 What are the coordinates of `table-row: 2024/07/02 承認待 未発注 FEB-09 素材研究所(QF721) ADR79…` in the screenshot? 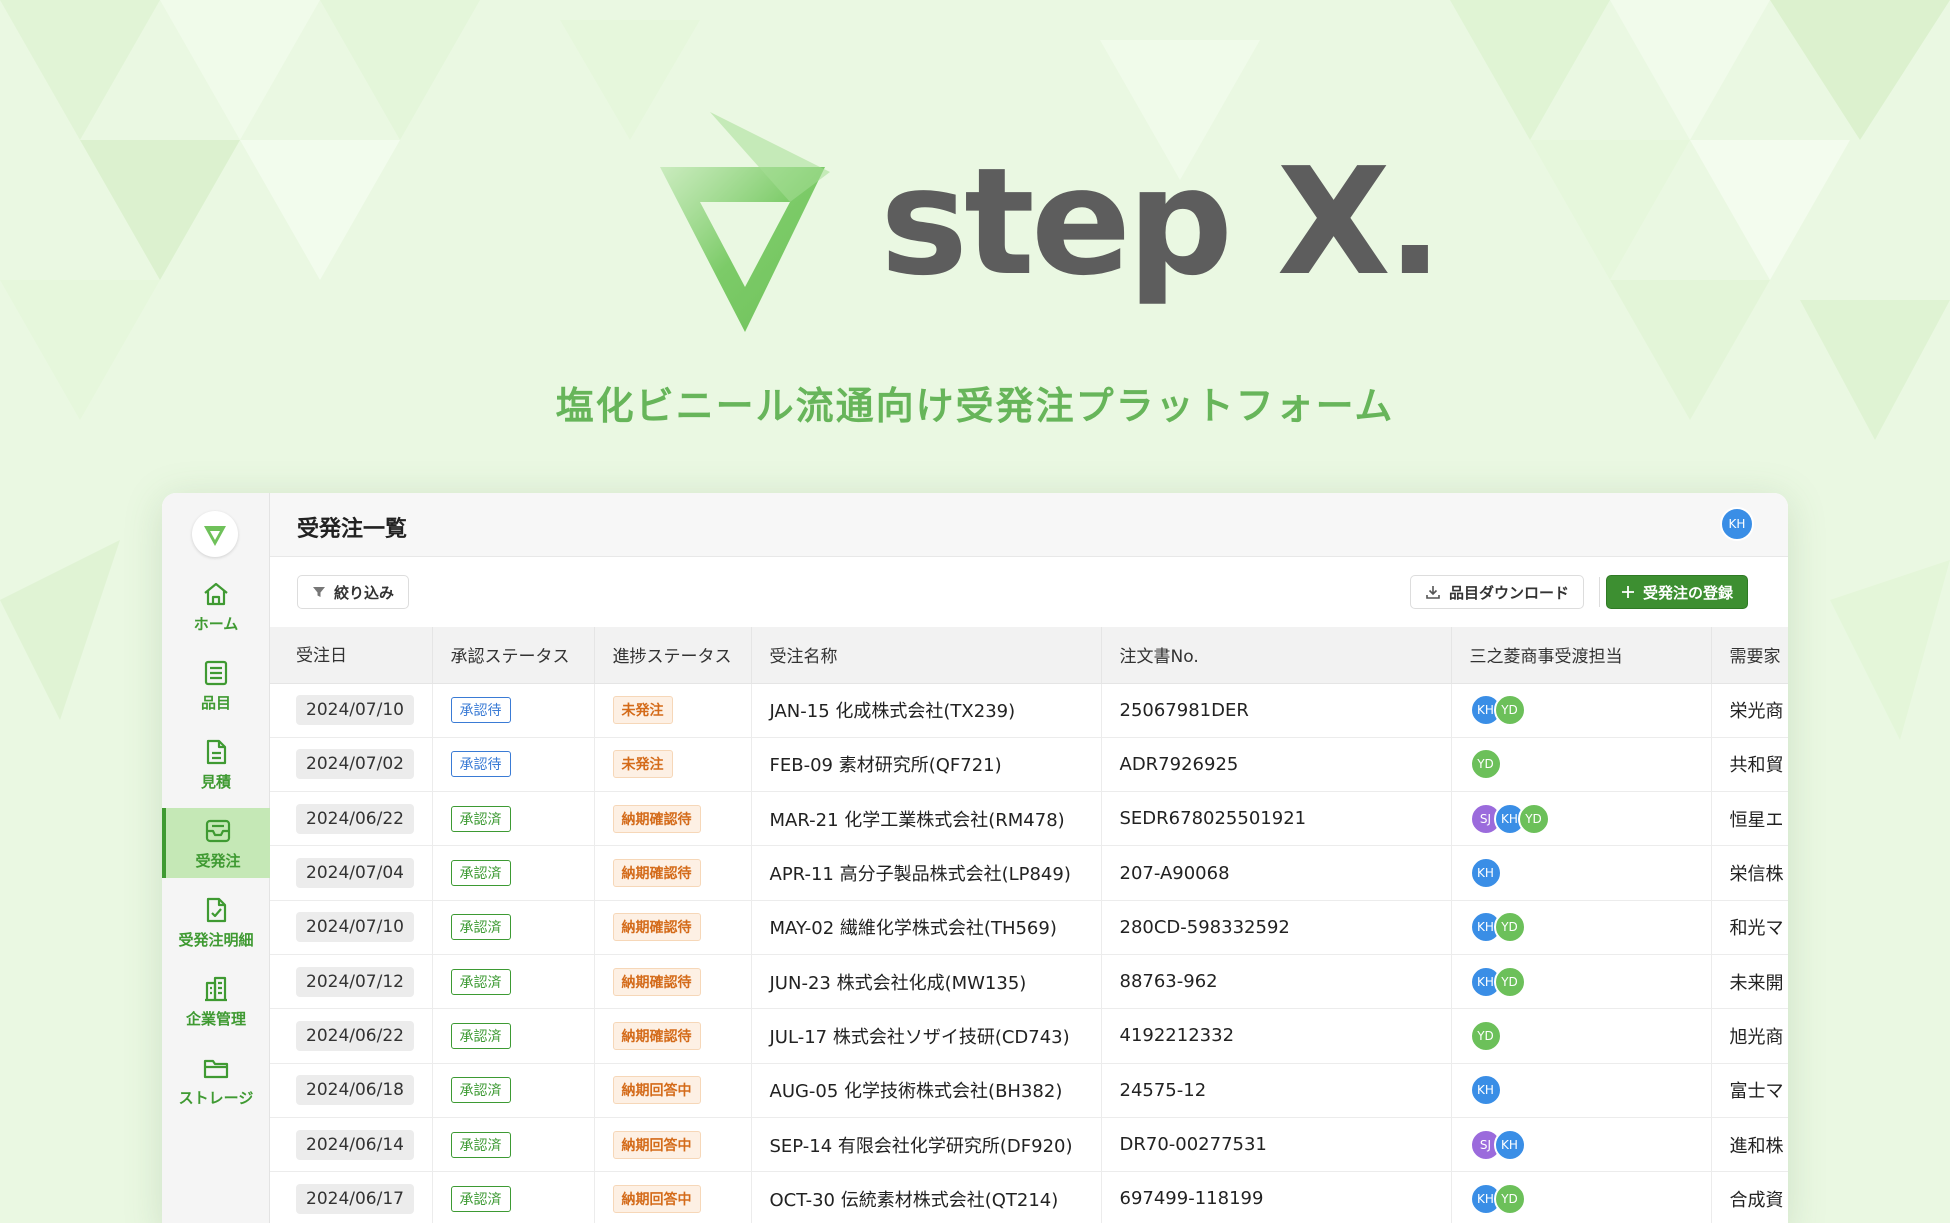 It's located at (1029, 765).